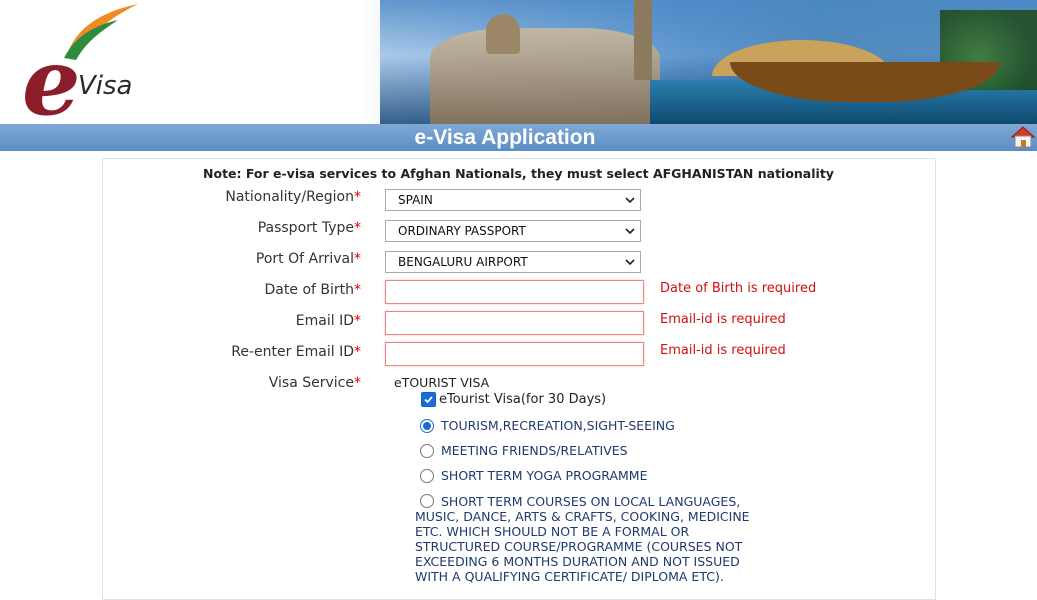  What do you see at coordinates (505, 137) in the screenshot?
I see `page-title: e-Visa Application` at bounding box center [505, 137].